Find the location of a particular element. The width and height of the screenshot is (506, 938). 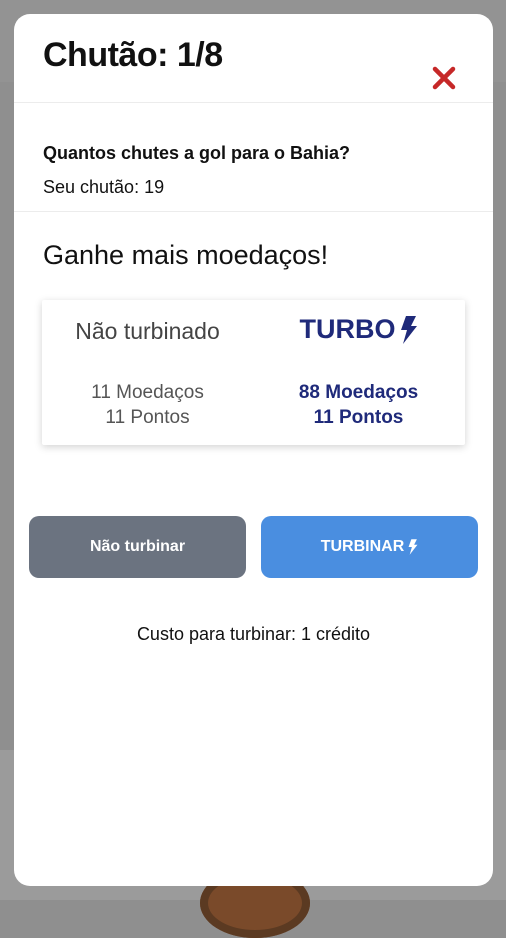

close-button is located at coordinates (444, 78).